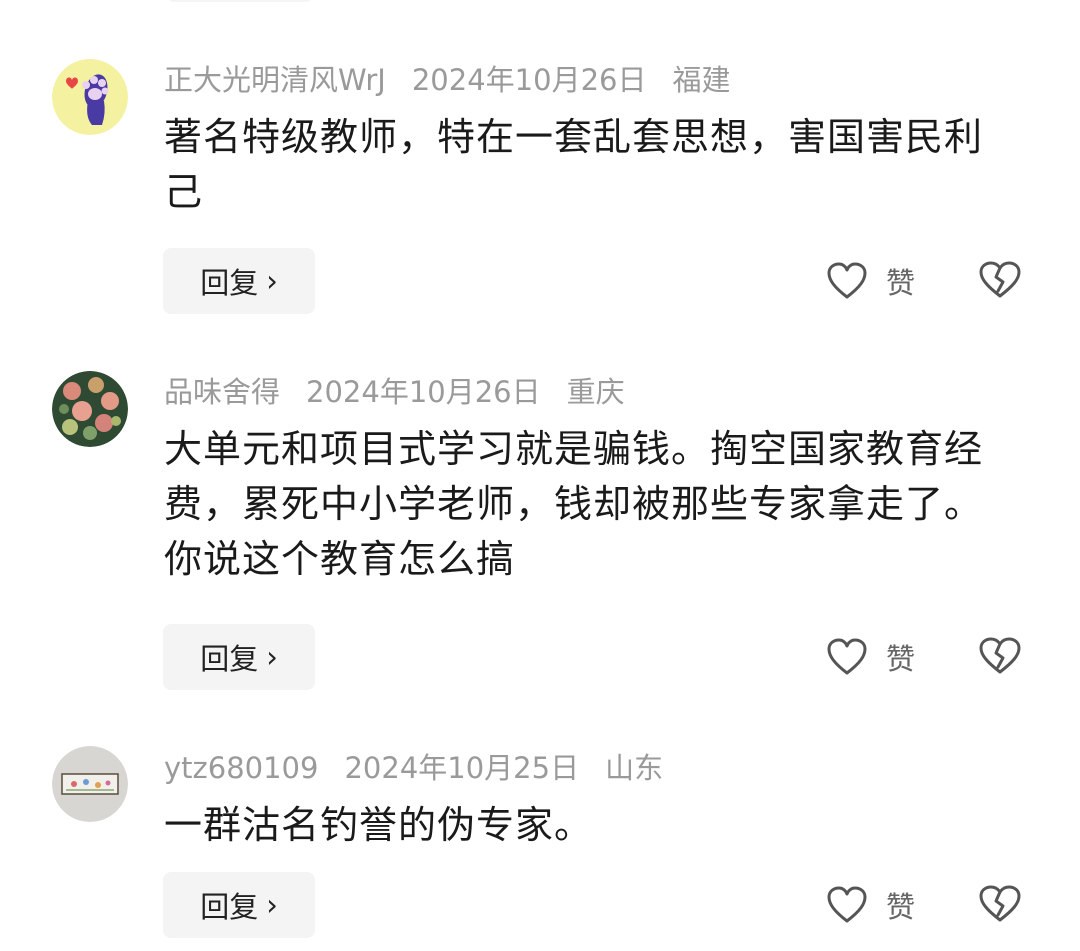 The height and width of the screenshot is (951, 1080). I want to click on paw-icon, so click(90, 97).